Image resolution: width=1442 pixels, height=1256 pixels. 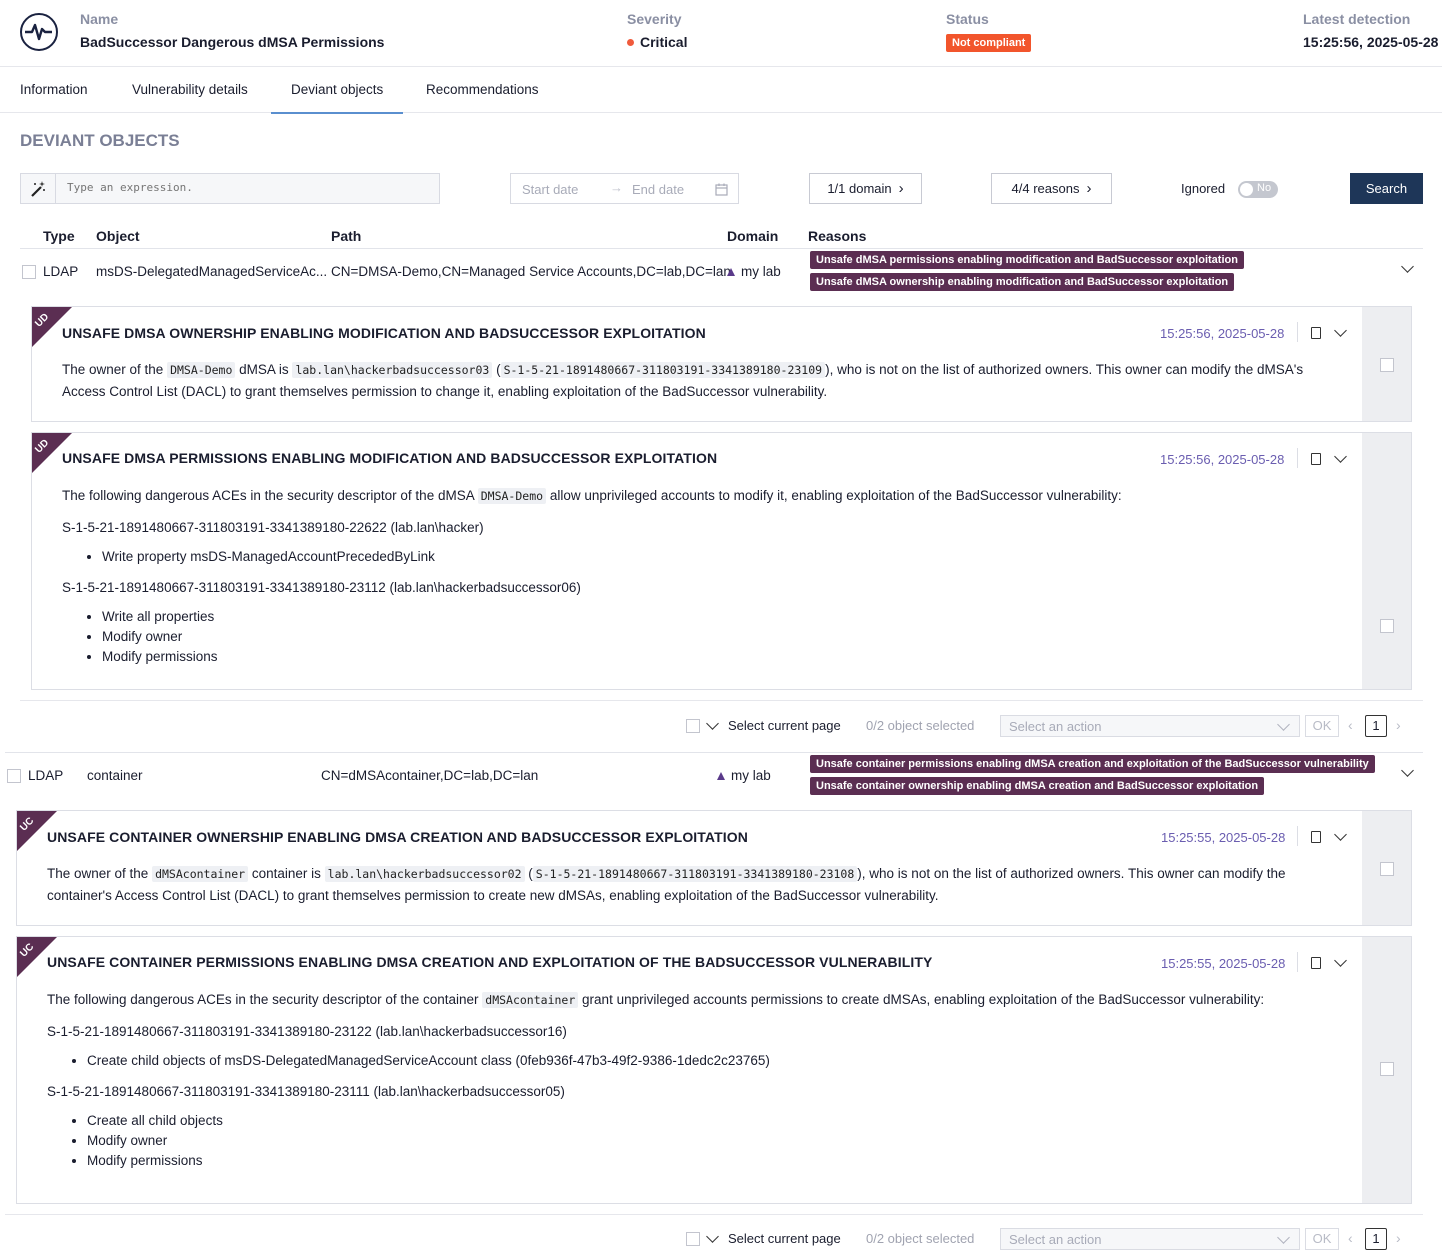 What do you see at coordinates (430, 775) in the screenshot?
I see `row-path: CN=dMSAcontainer,DC=lab,DC=lan` at bounding box center [430, 775].